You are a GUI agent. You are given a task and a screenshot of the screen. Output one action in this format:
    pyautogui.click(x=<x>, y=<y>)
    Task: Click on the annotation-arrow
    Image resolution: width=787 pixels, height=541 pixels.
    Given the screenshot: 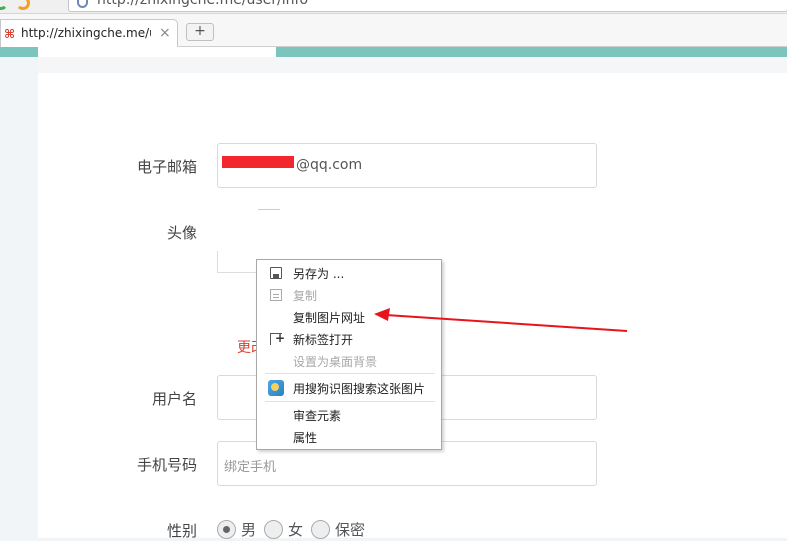 What is the action you would take?
    pyautogui.click(x=501, y=320)
    